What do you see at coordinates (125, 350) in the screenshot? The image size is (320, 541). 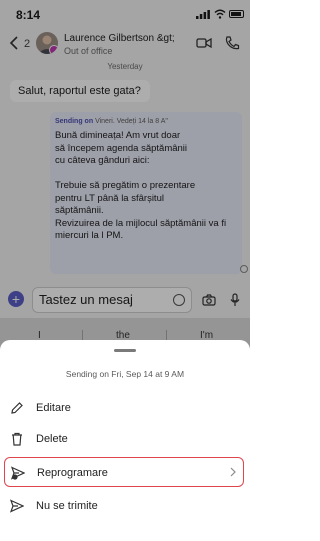 I see `sheet-handle` at bounding box center [125, 350].